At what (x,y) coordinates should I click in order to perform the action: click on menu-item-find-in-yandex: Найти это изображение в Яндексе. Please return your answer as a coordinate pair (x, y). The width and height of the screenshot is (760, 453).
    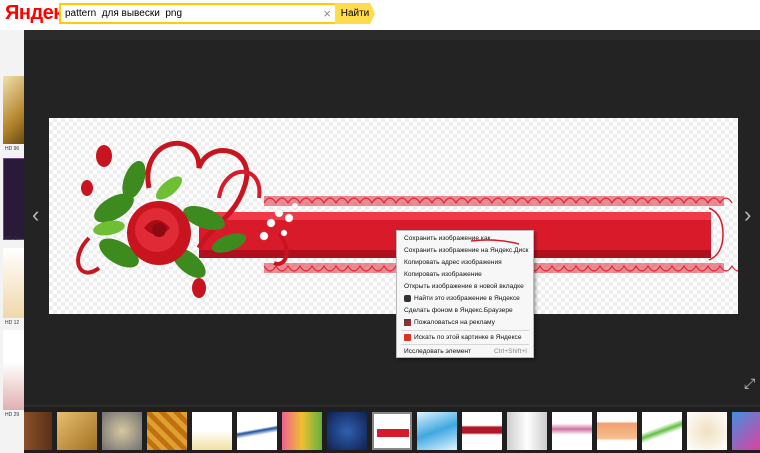
    Looking at the image, I should click on (465, 298).